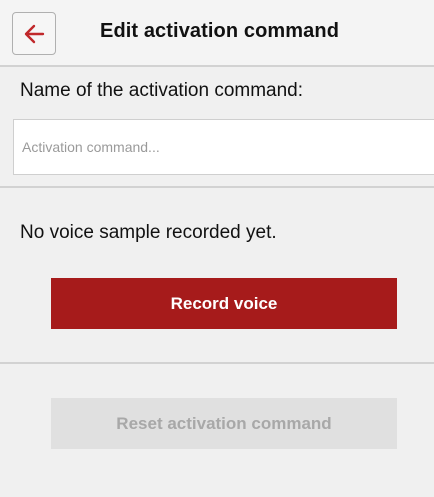 This screenshot has height=497, width=434. I want to click on reset-activation-command-button: Reset activation command, so click(224, 423).